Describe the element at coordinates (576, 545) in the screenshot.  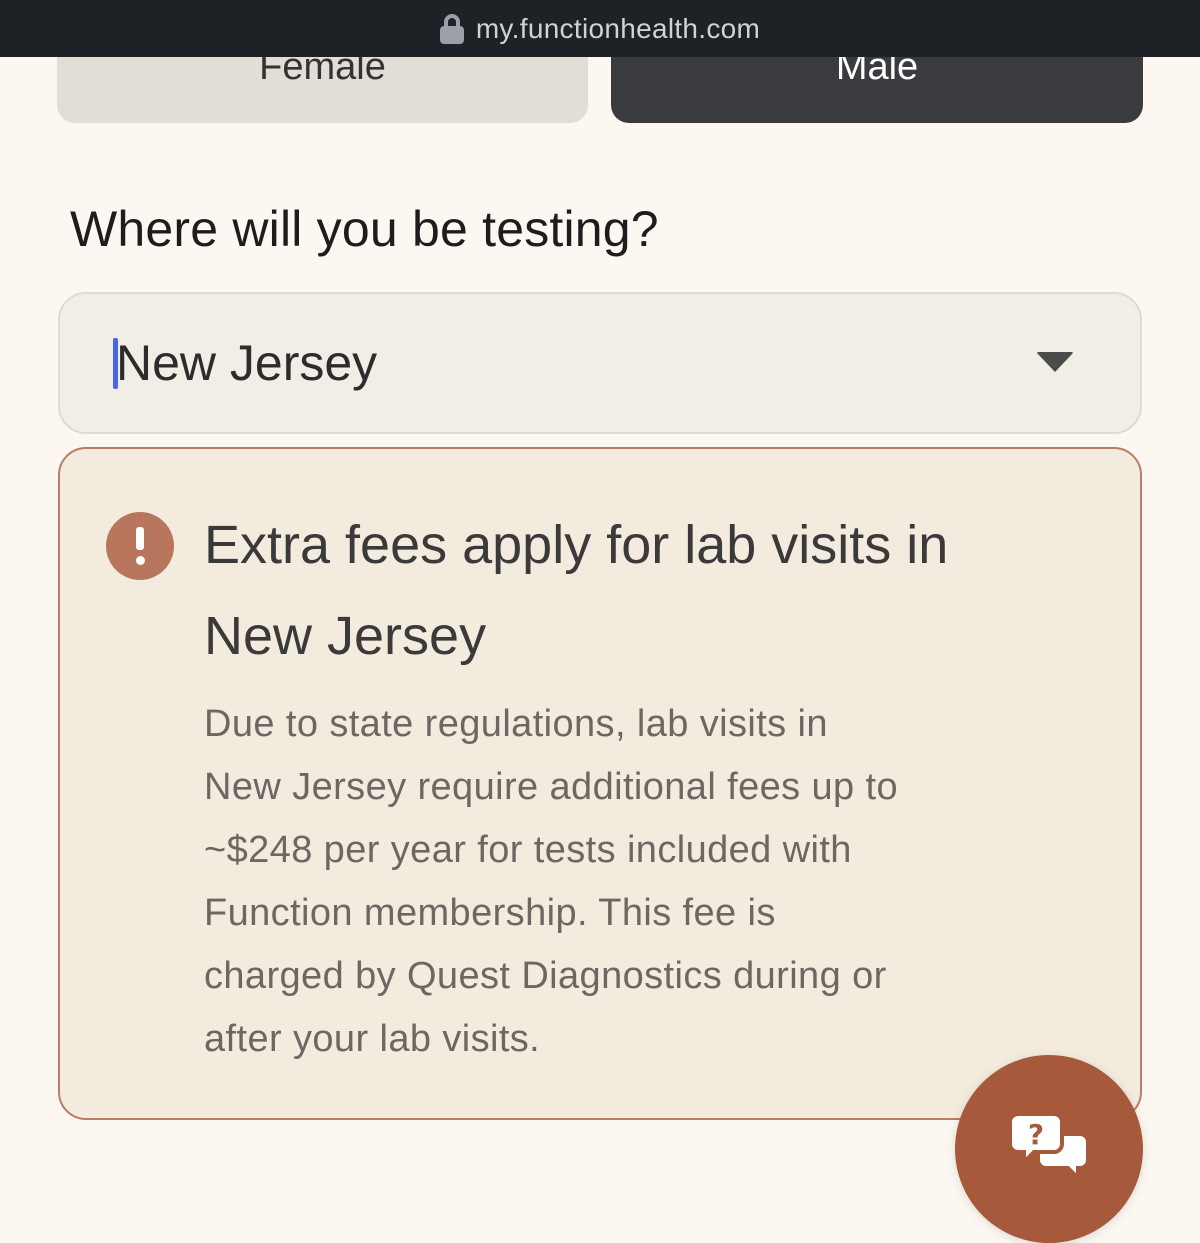
I see `warning-title-line-1: Extra fees apply for lab visits in` at that location.